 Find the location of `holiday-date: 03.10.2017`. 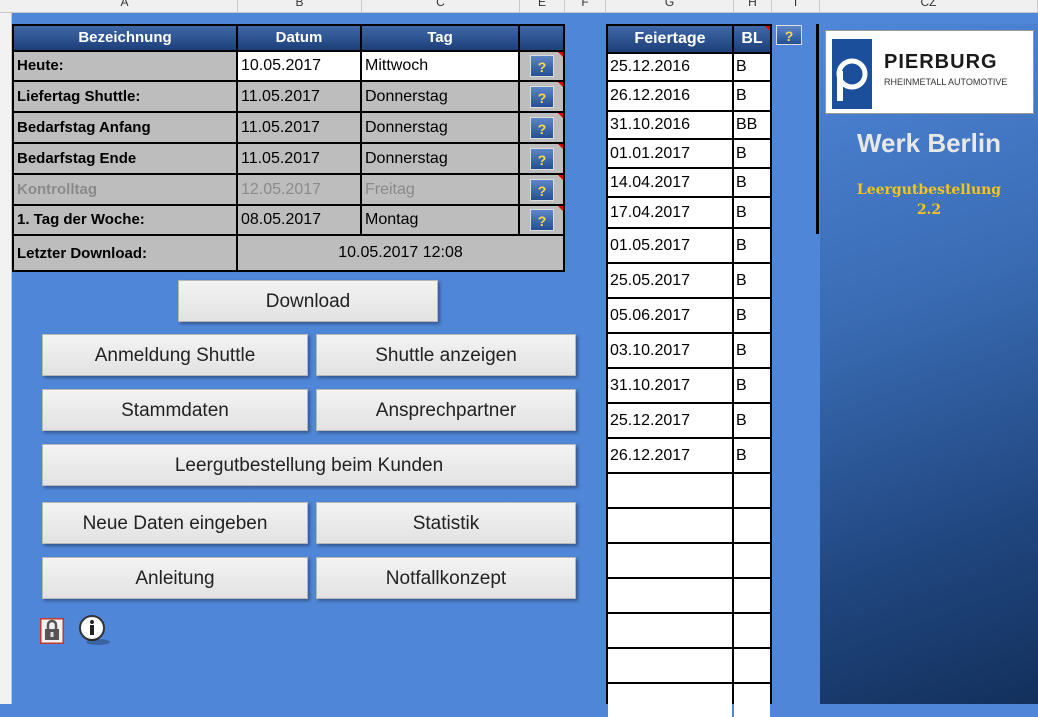

holiday-date: 03.10.2017 is located at coordinates (670, 350).